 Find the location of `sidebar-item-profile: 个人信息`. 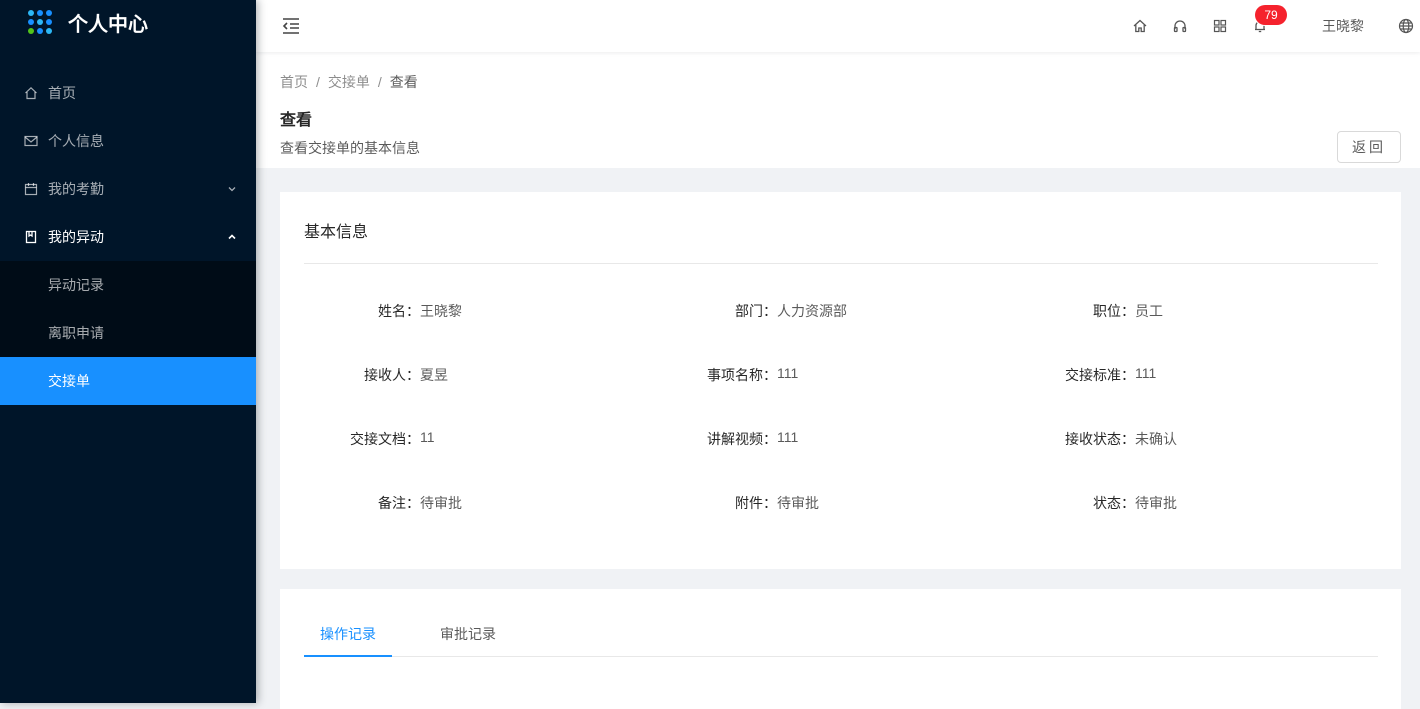

sidebar-item-profile: 个人信息 is located at coordinates (128, 141).